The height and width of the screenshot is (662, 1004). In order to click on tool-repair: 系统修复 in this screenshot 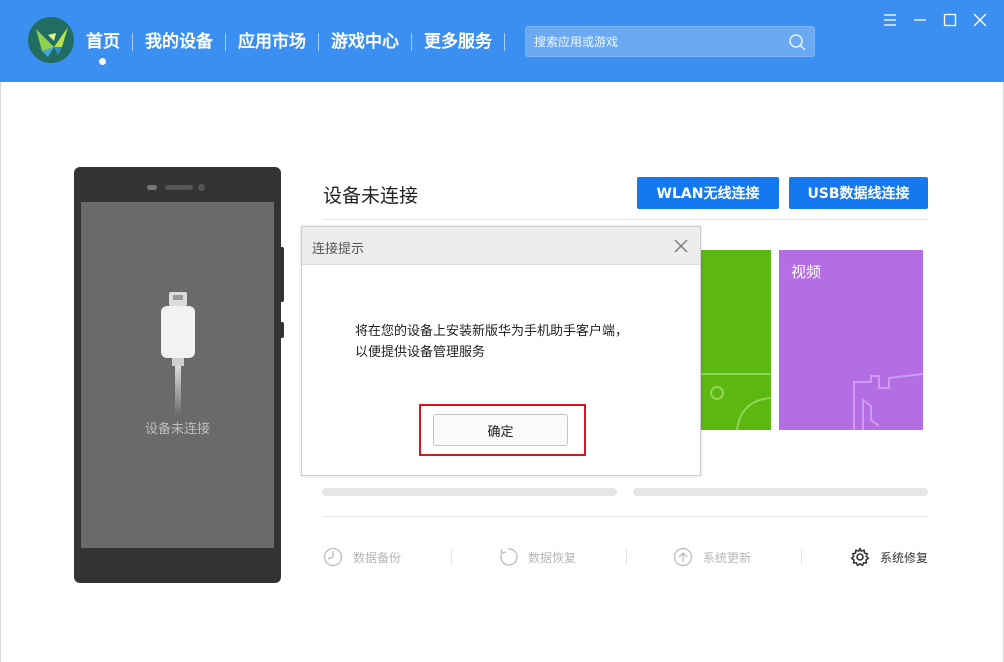, I will do `click(889, 557)`.